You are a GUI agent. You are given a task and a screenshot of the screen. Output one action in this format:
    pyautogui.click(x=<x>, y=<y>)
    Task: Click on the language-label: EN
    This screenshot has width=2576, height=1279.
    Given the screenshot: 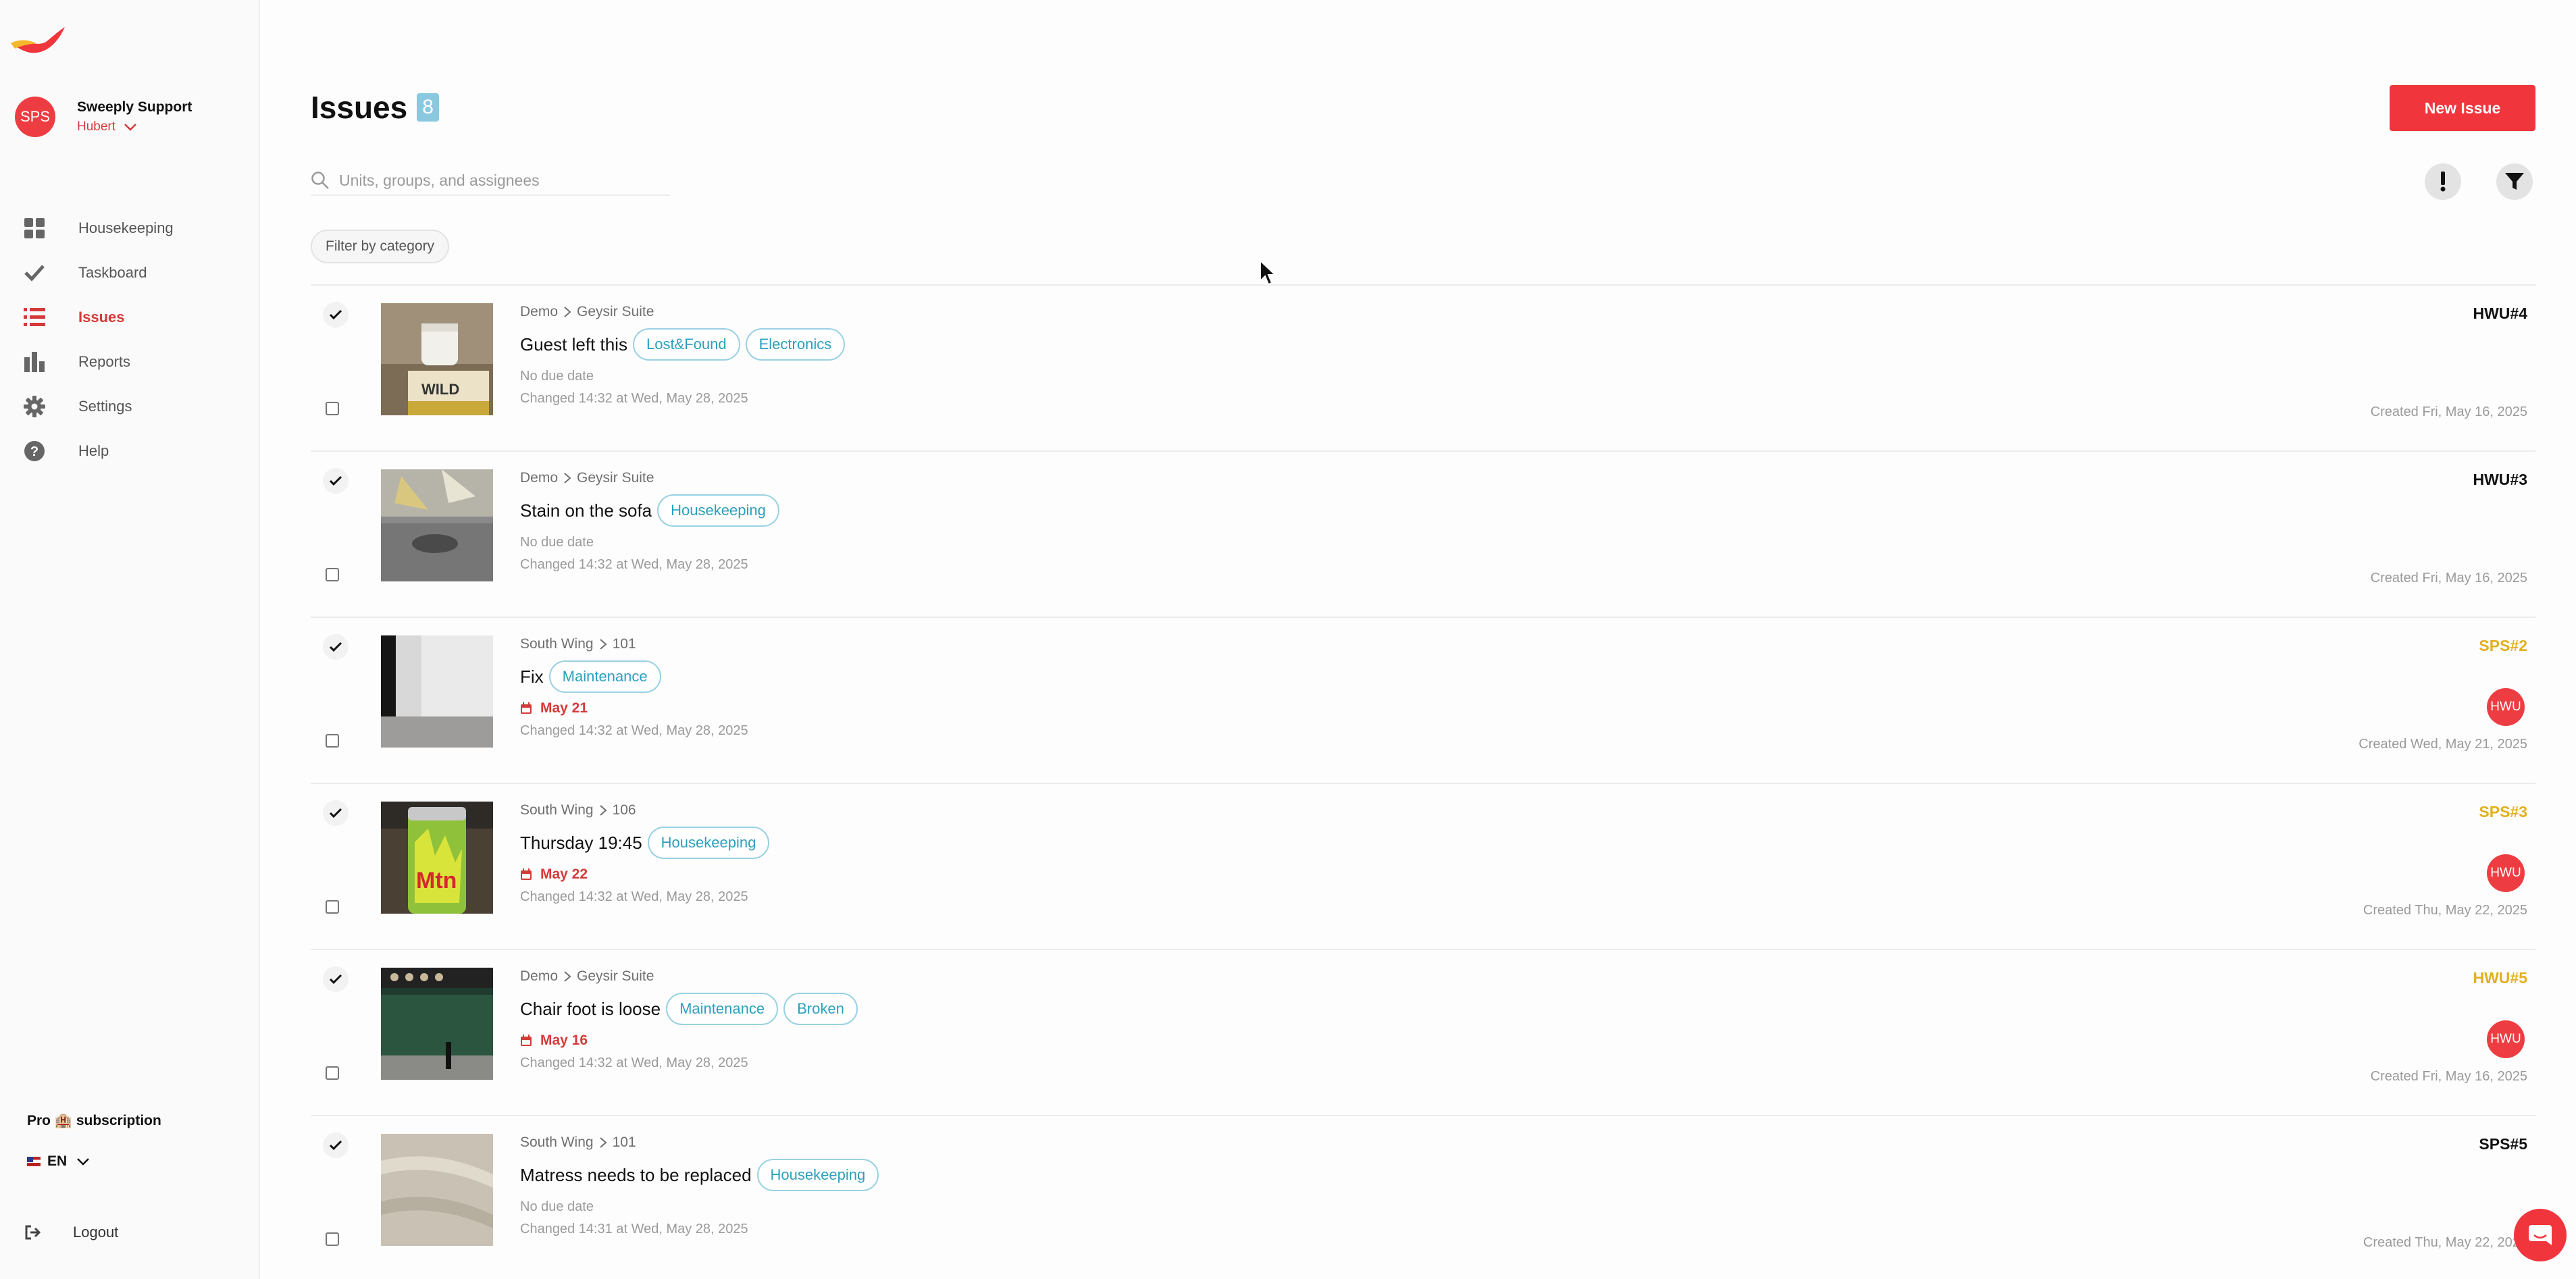 What is the action you would take?
    pyautogui.click(x=58, y=1161)
    